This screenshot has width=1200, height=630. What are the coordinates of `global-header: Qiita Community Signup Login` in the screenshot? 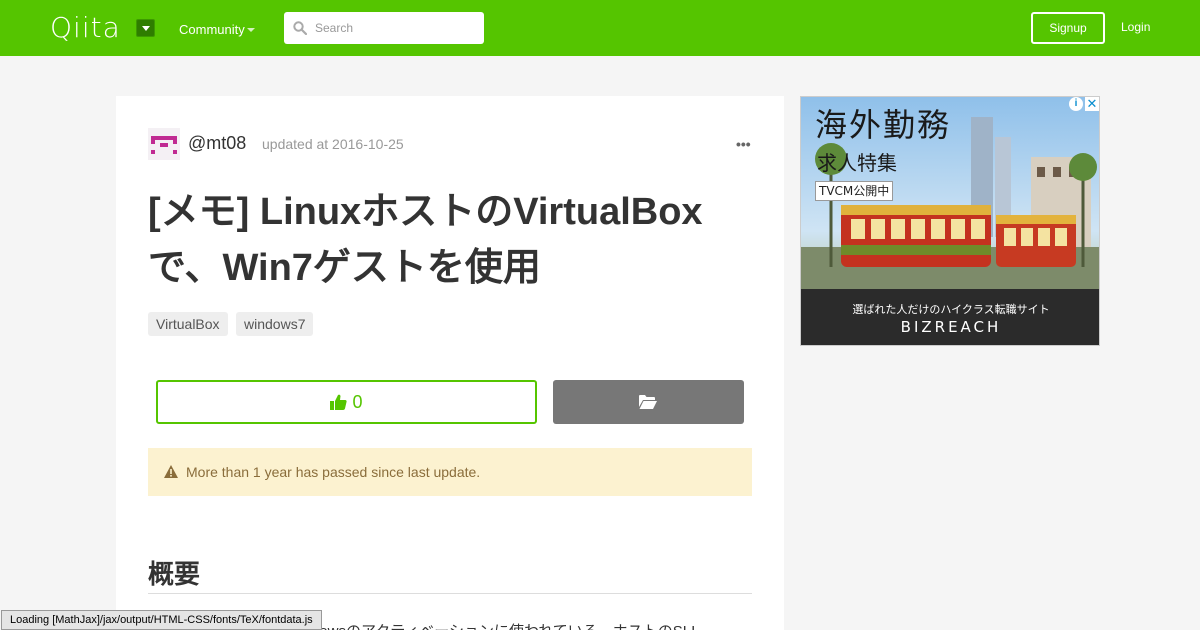 It's located at (600, 28).